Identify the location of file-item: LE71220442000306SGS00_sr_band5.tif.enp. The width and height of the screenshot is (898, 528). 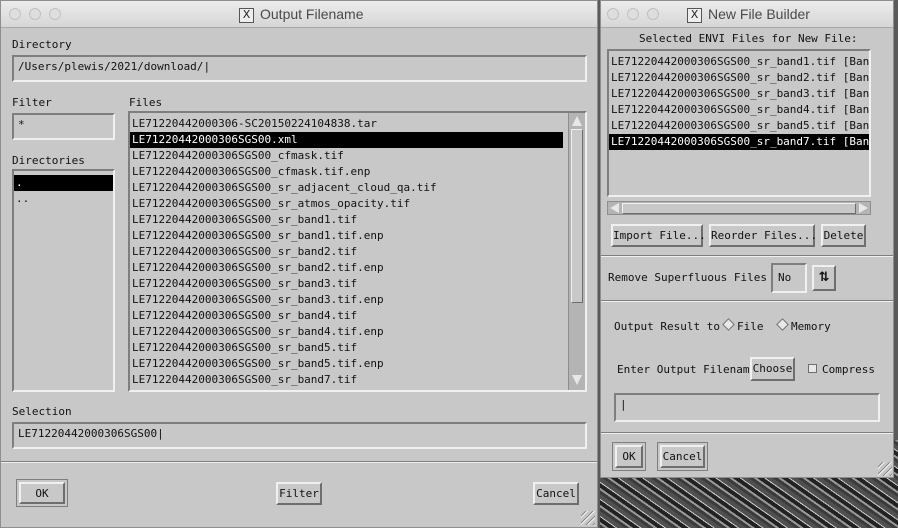
(357, 364).